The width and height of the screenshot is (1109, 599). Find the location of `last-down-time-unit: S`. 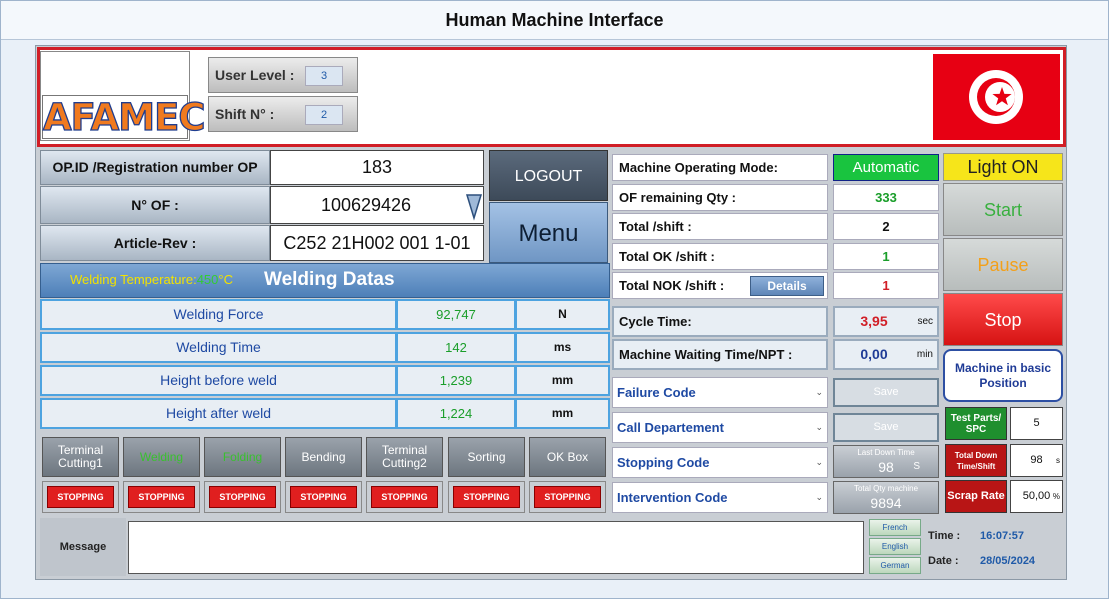

last-down-time-unit: S is located at coordinates (916, 466).